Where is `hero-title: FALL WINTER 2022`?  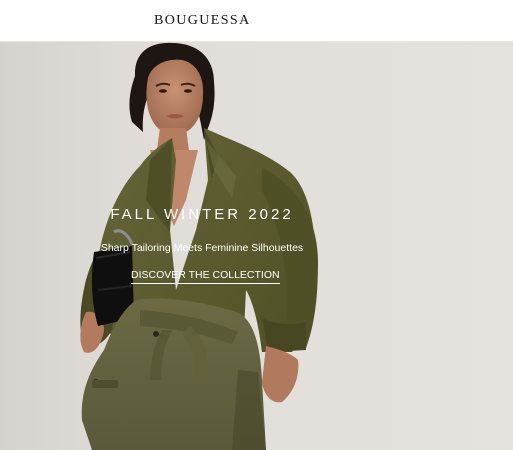
hero-title: FALL WINTER 2022 is located at coordinates (202, 214).